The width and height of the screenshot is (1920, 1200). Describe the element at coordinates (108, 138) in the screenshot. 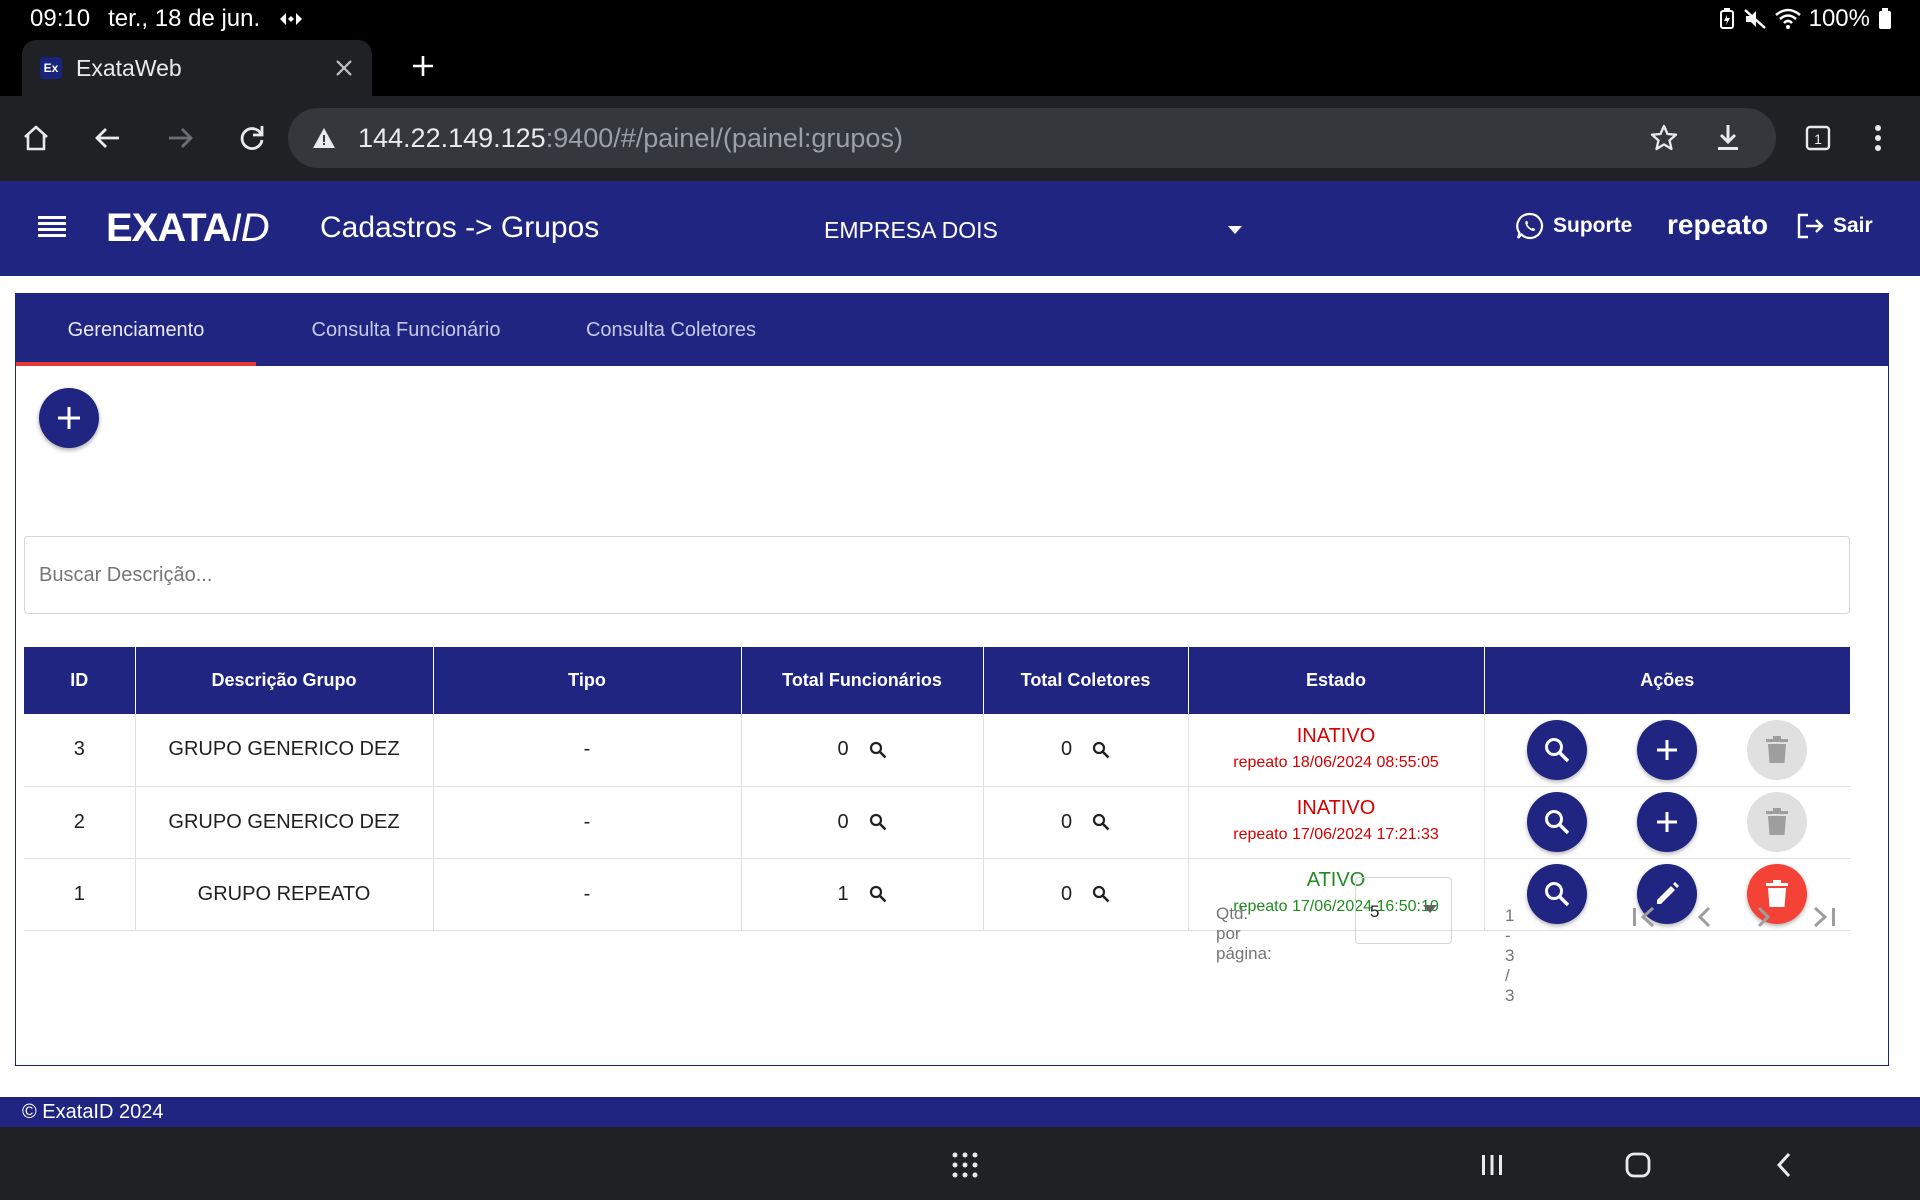

I see `back-icon` at that location.